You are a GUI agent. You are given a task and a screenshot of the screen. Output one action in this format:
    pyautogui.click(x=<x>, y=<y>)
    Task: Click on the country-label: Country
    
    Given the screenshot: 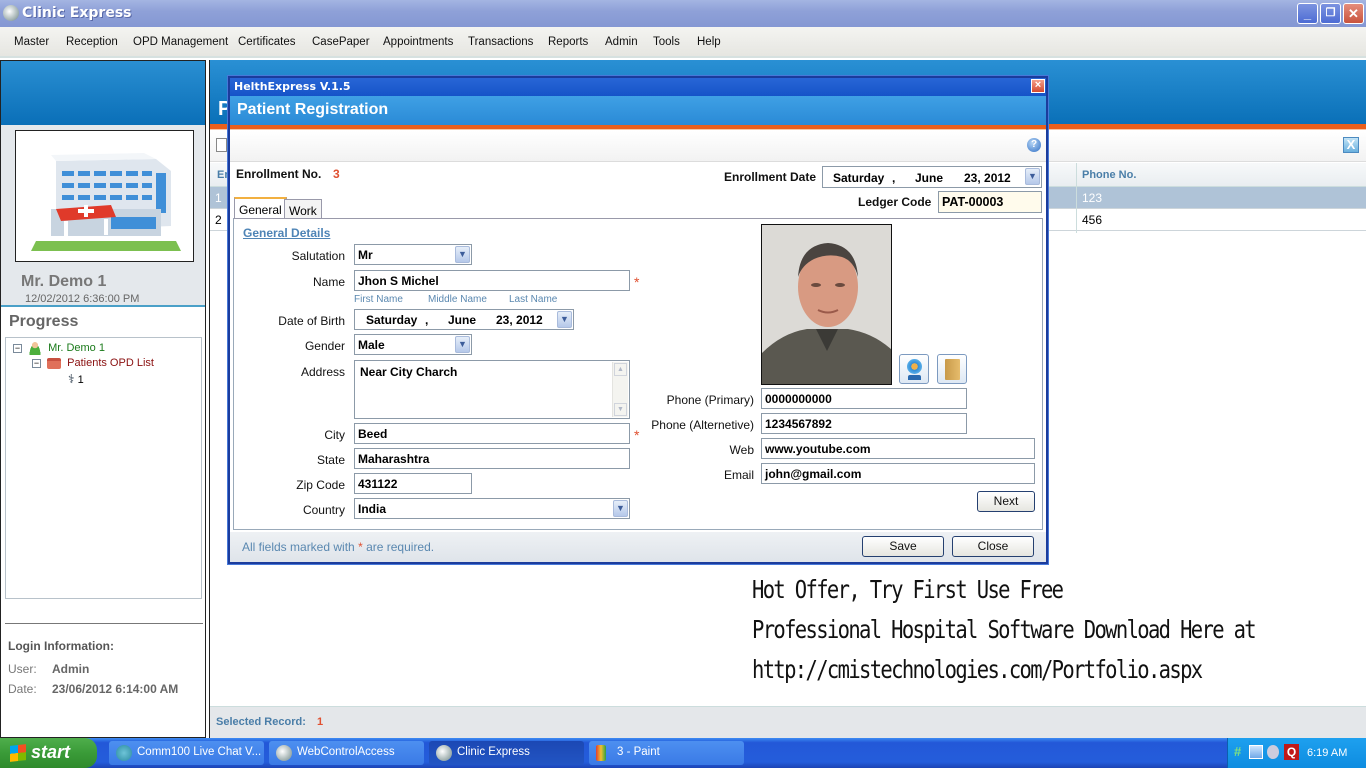 What is the action you would take?
    pyautogui.click(x=323, y=510)
    